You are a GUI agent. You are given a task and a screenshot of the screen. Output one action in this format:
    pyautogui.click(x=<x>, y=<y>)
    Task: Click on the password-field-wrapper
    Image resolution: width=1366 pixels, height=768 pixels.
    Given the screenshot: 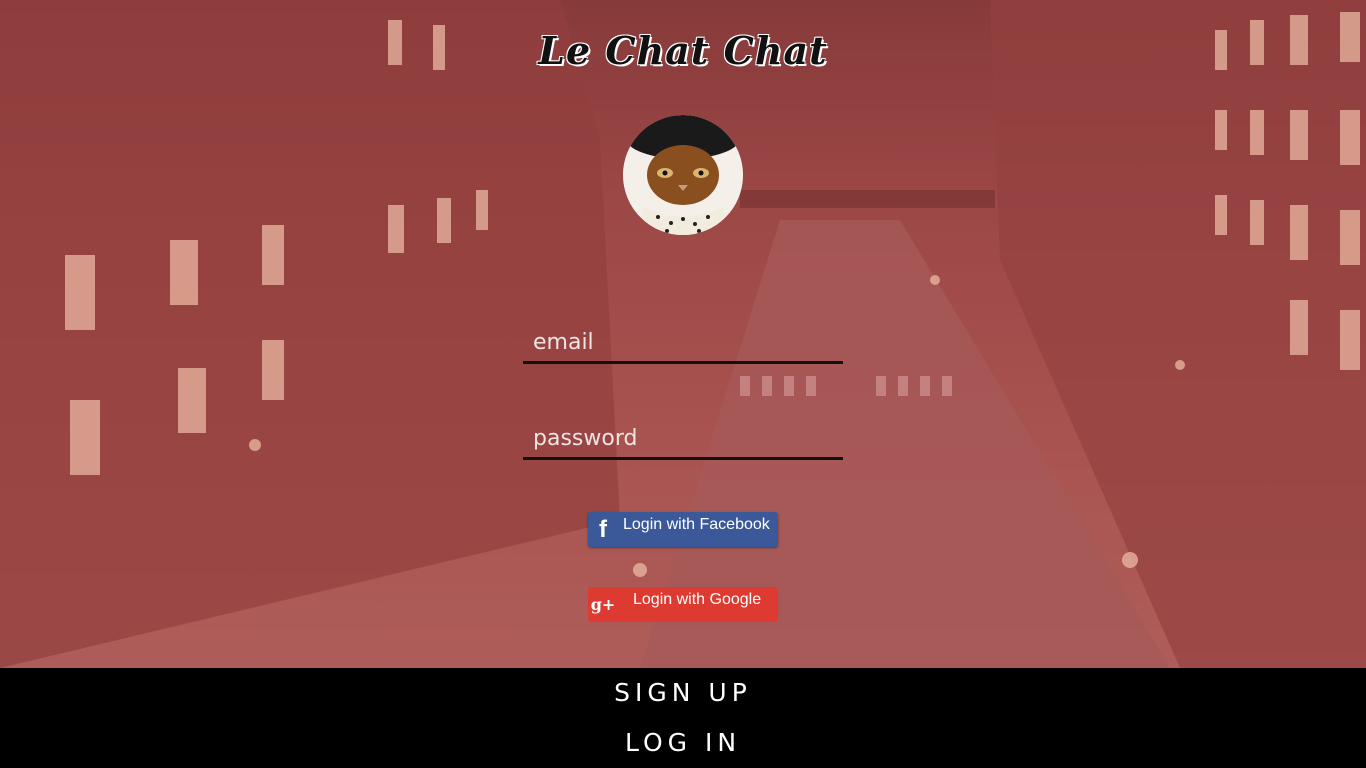 What is the action you would take?
    pyautogui.click(x=683, y=440)
    